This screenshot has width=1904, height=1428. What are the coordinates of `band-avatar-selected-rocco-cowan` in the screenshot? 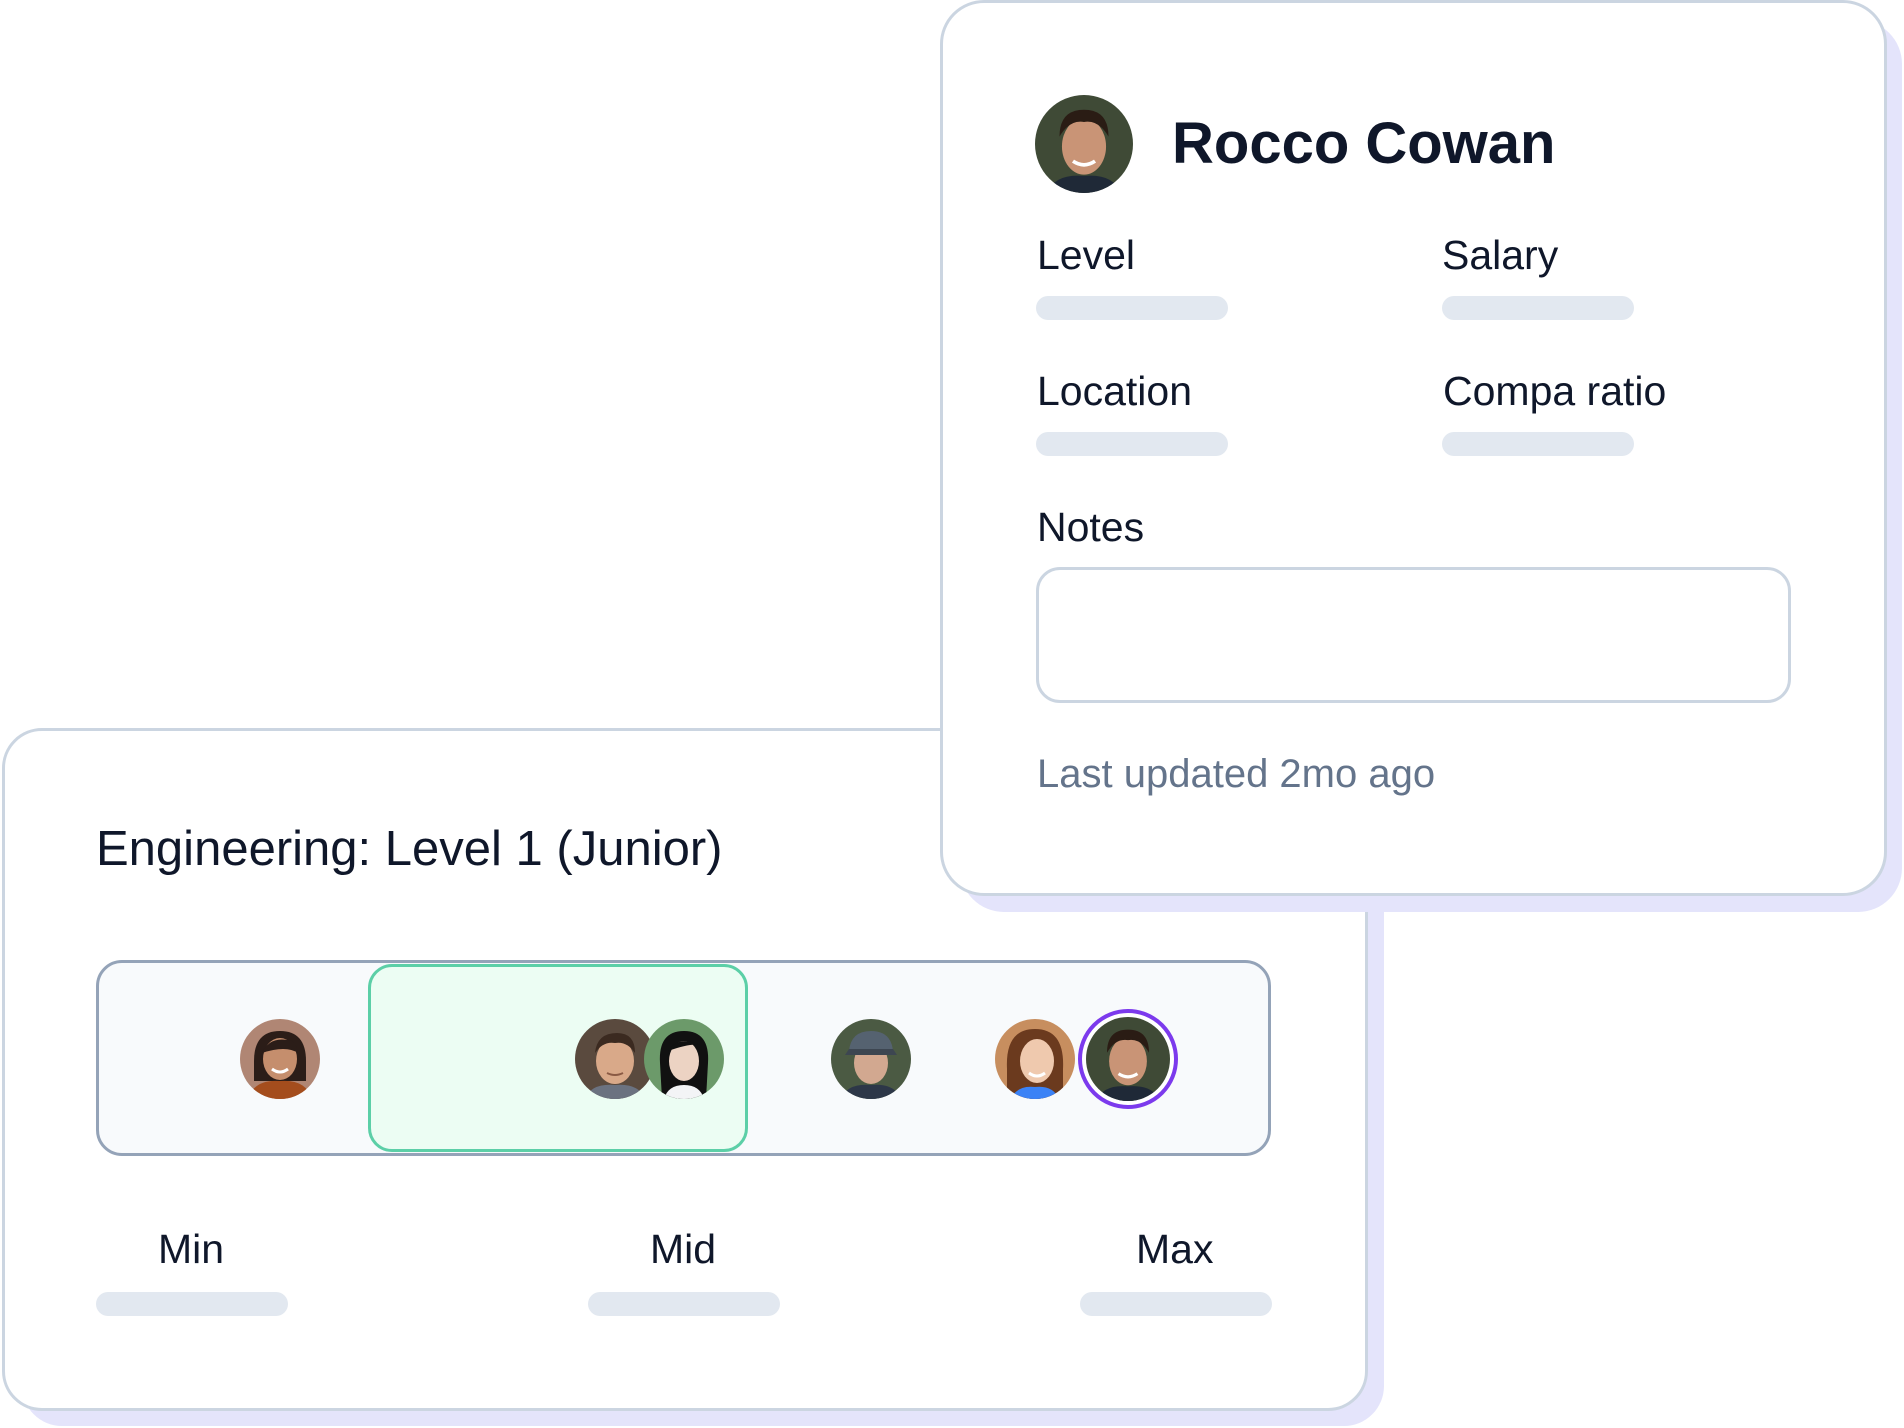 It's located at (1128, 1059).